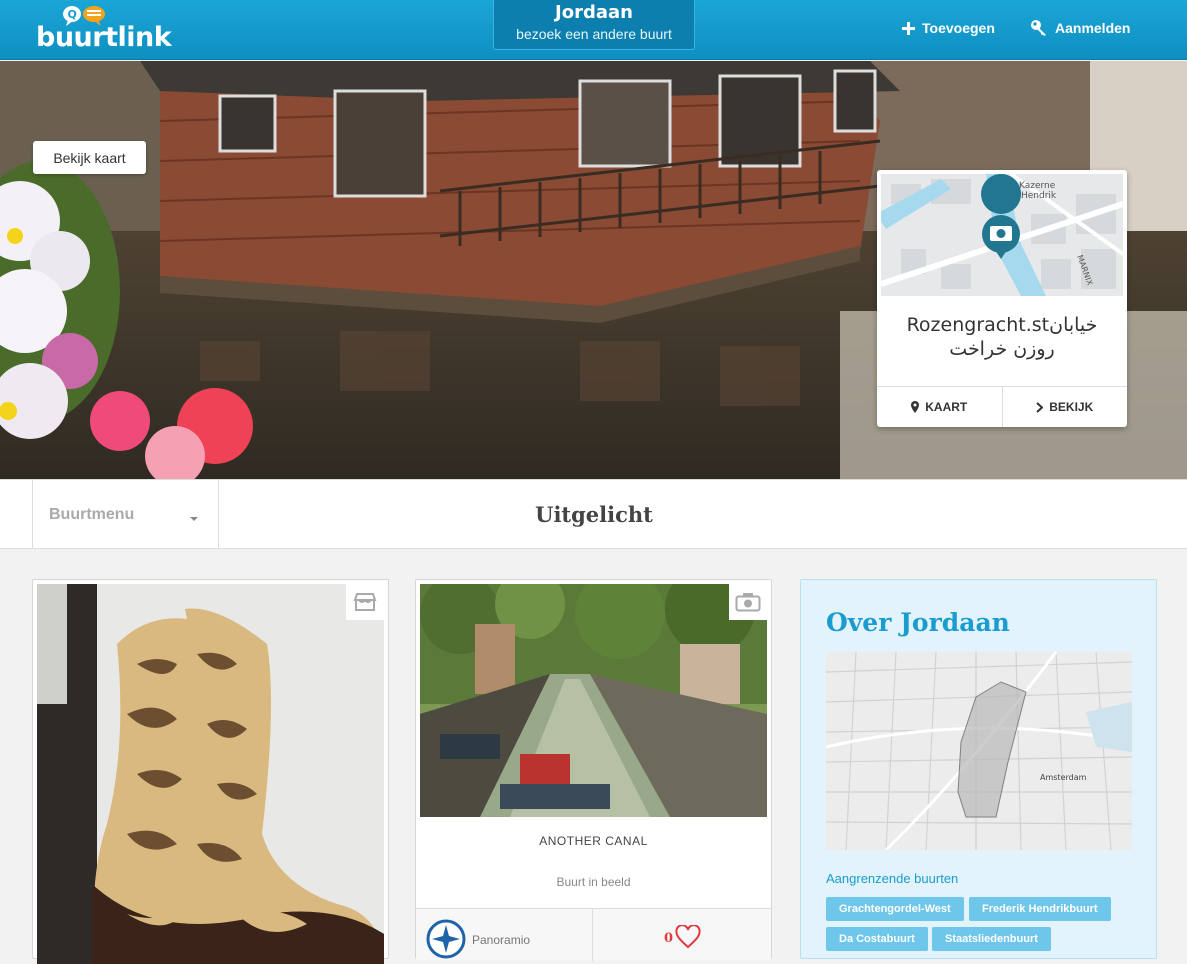 The height and width of the screenshot is (964, 1187). Describe the element at coordinates (958, 28) in the screenshot. I see `add-label: Toevoegen` at that location.